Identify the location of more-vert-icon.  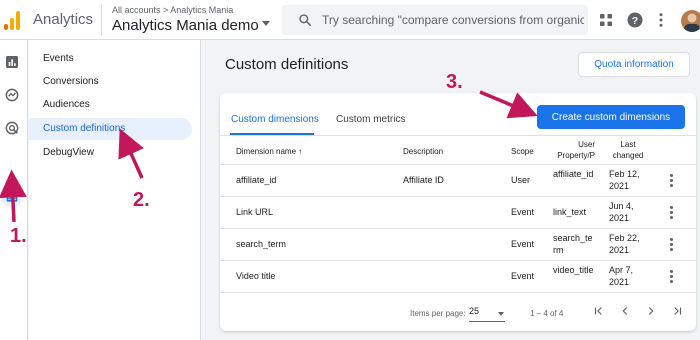
(661, 20).